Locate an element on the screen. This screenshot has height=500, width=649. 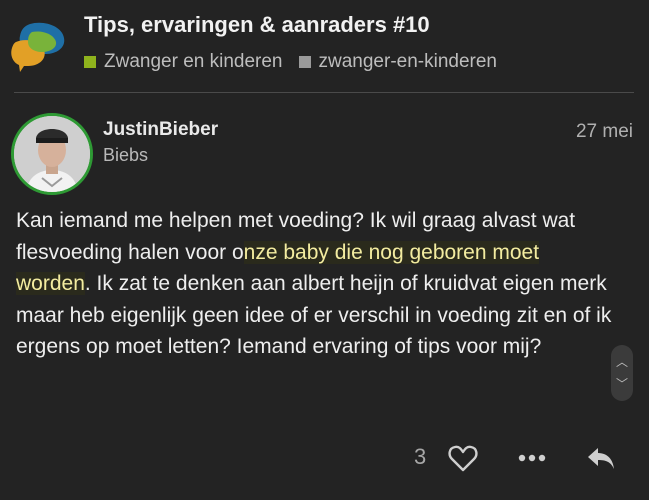
topic-title: Tips, ervaringen & aanraders #10 is located at coordinates (257, 25).